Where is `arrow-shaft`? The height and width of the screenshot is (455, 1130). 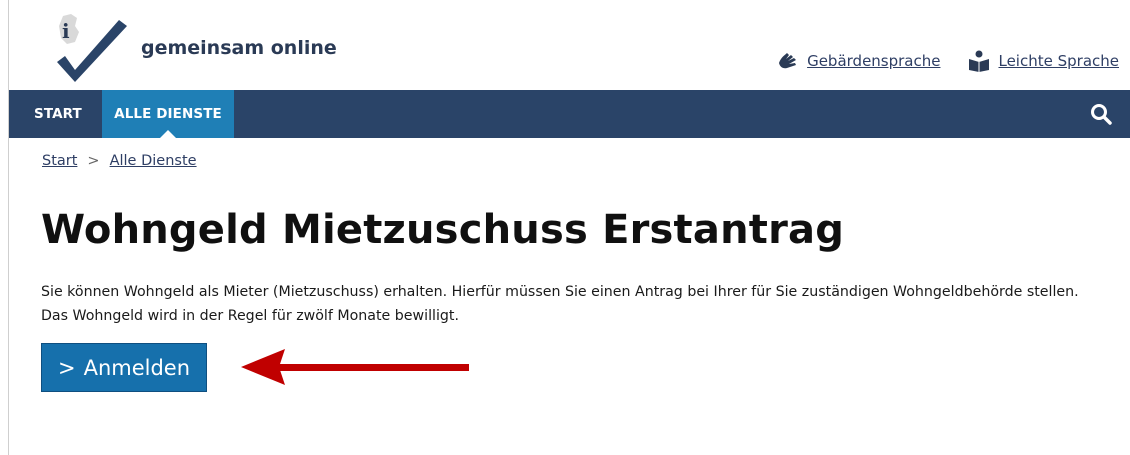 arrow-shaft is located at coordinates (372, 367).